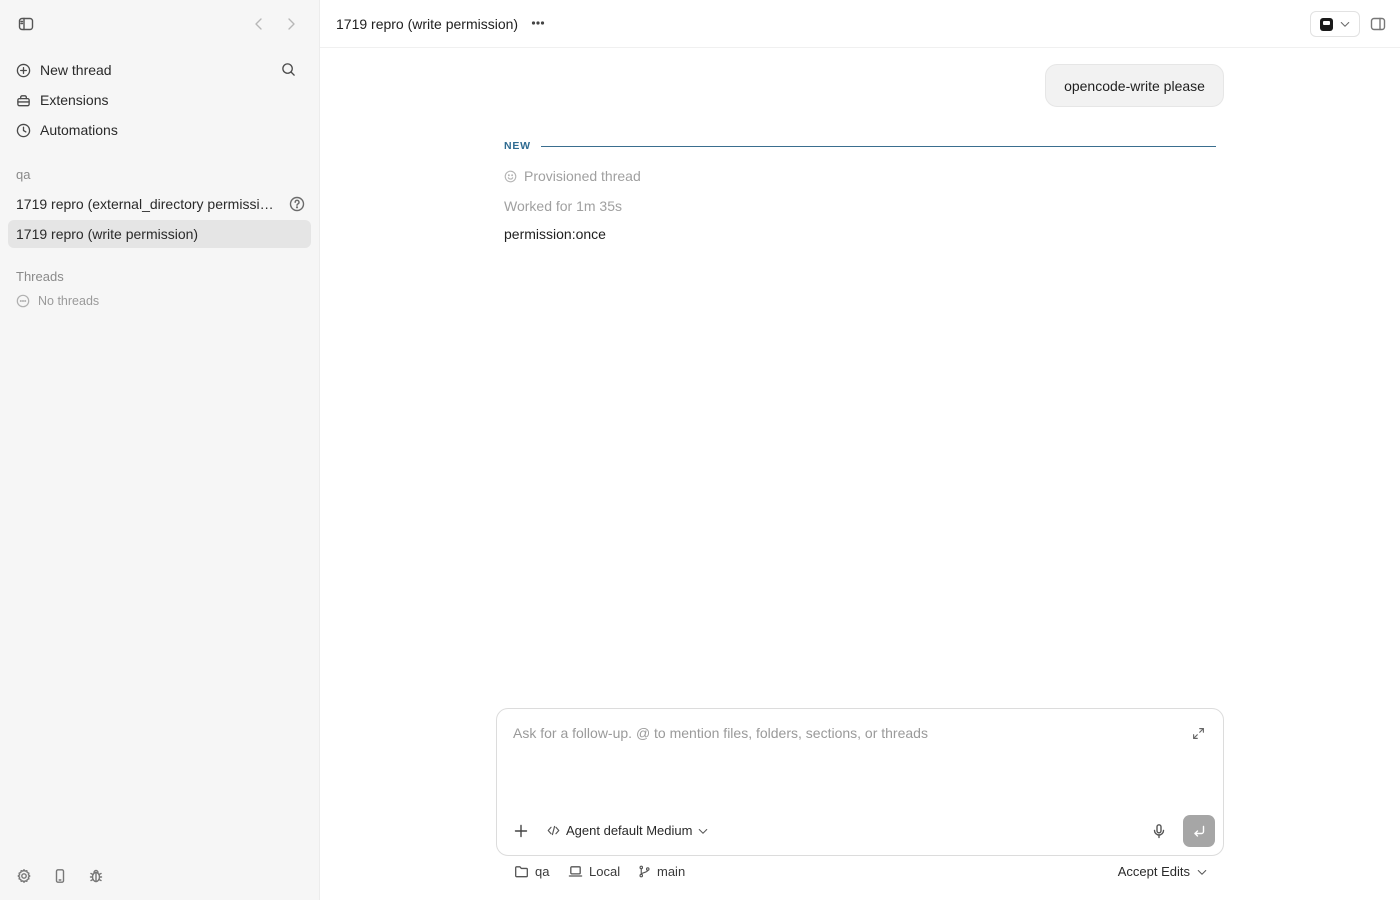 The width and height of the screenshot is (1400, 900). What do you see at coordinates (531, 871) in the screenshot?
I see `folder-selector: qa` at bounding box center [531, 871].